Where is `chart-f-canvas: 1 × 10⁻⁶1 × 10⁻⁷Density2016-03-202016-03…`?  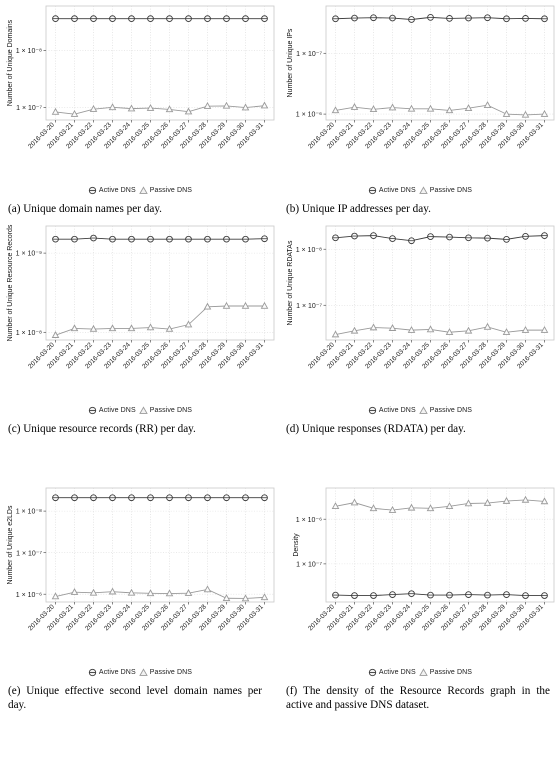
chart-f-canvas: 1 × 10⁻⁶1 × 10⁻⁷Density2016-03-202016-03… is located at coordinates (424, 559).